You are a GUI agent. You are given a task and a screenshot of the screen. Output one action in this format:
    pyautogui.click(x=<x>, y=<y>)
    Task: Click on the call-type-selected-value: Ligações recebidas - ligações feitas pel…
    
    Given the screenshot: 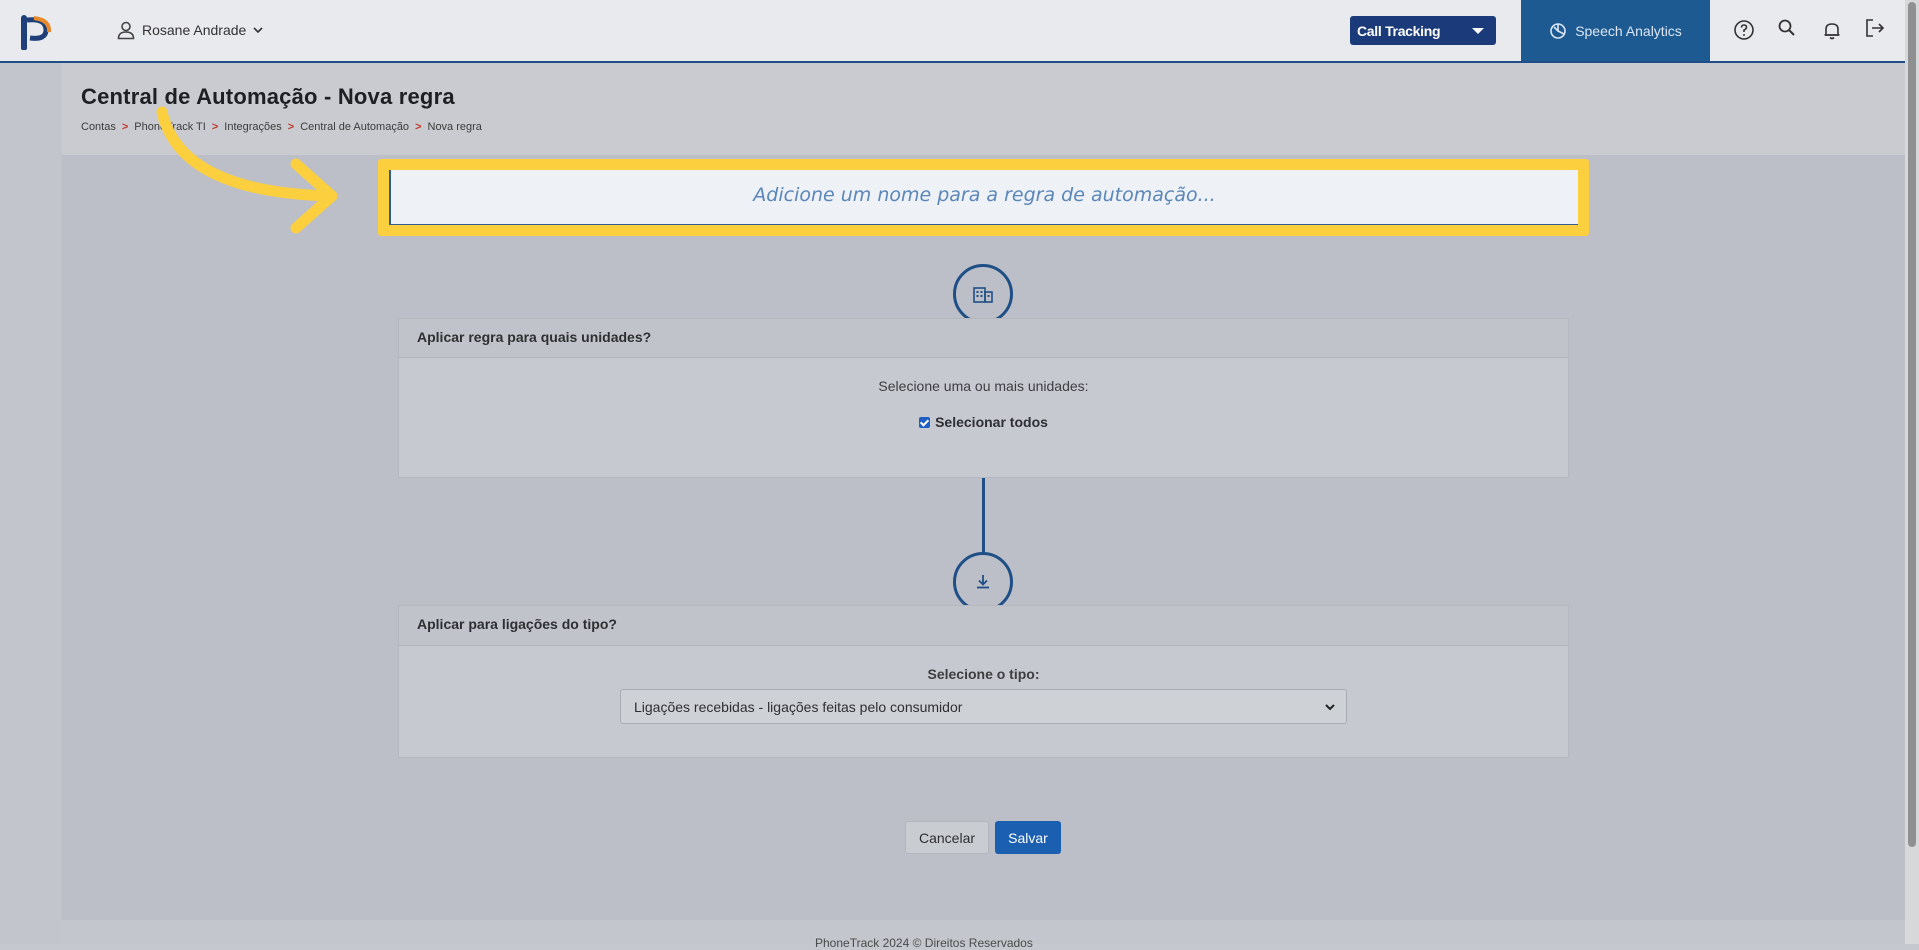 What is the action you would take?
    pyautogui.click(x=798, y=706)
    